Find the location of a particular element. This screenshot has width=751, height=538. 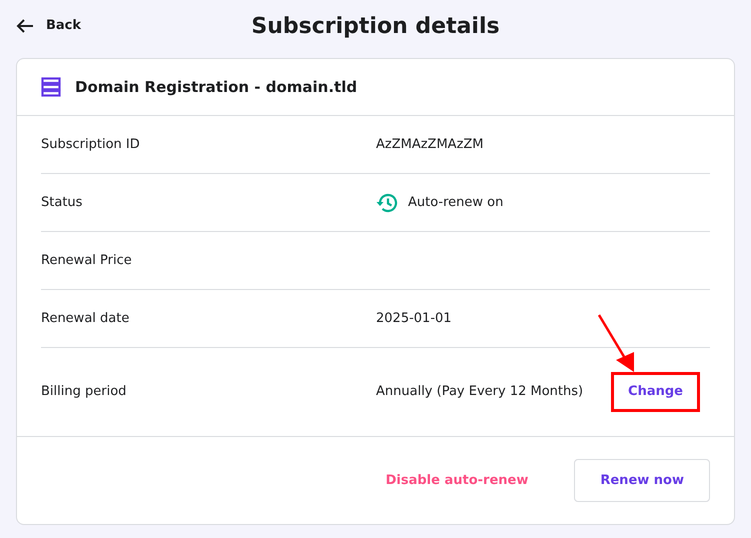

field-label: Renewal date is located at coordinates (85, 319).